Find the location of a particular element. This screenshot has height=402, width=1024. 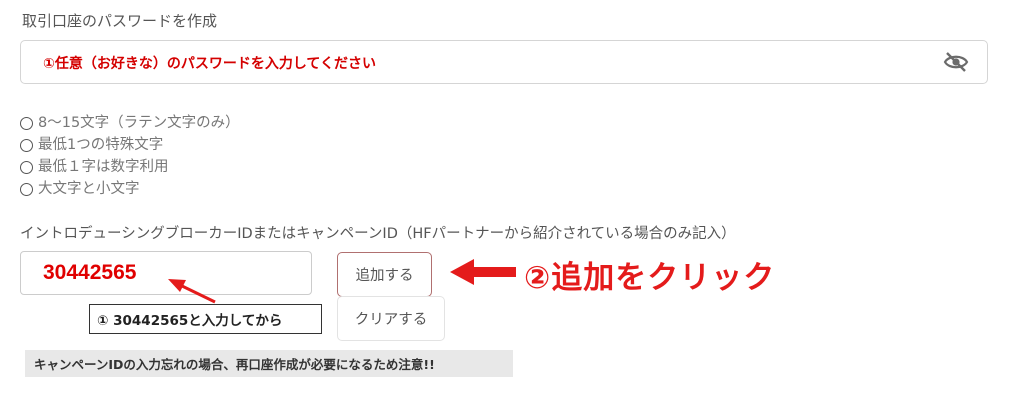

requirement-item: 8〜15文字（ラテン文字のみ） is located at coordinates (130, 123).